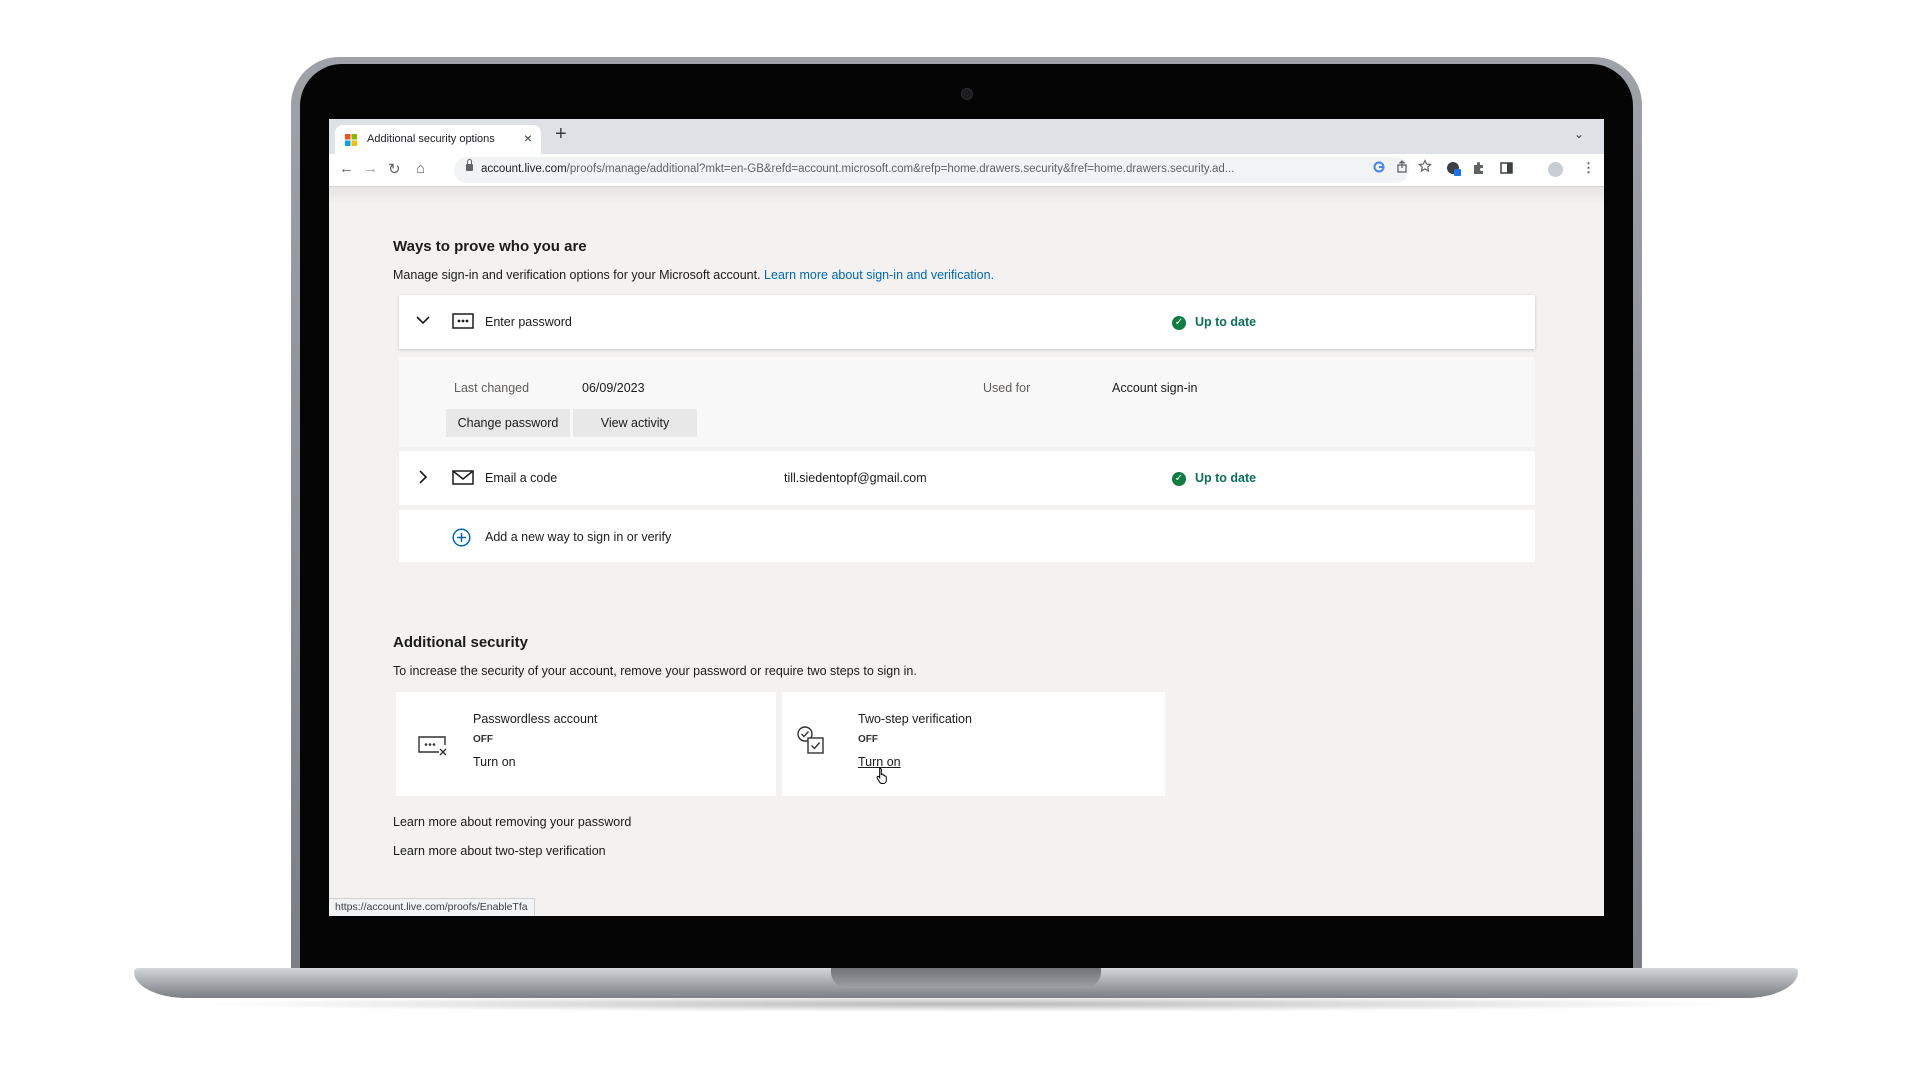 This screenshot has width=1920, height=1080. What do you see at coordinates (528, 138) in the screenshot?
I see `close-icon: ×` at bounding box center [528, 138].